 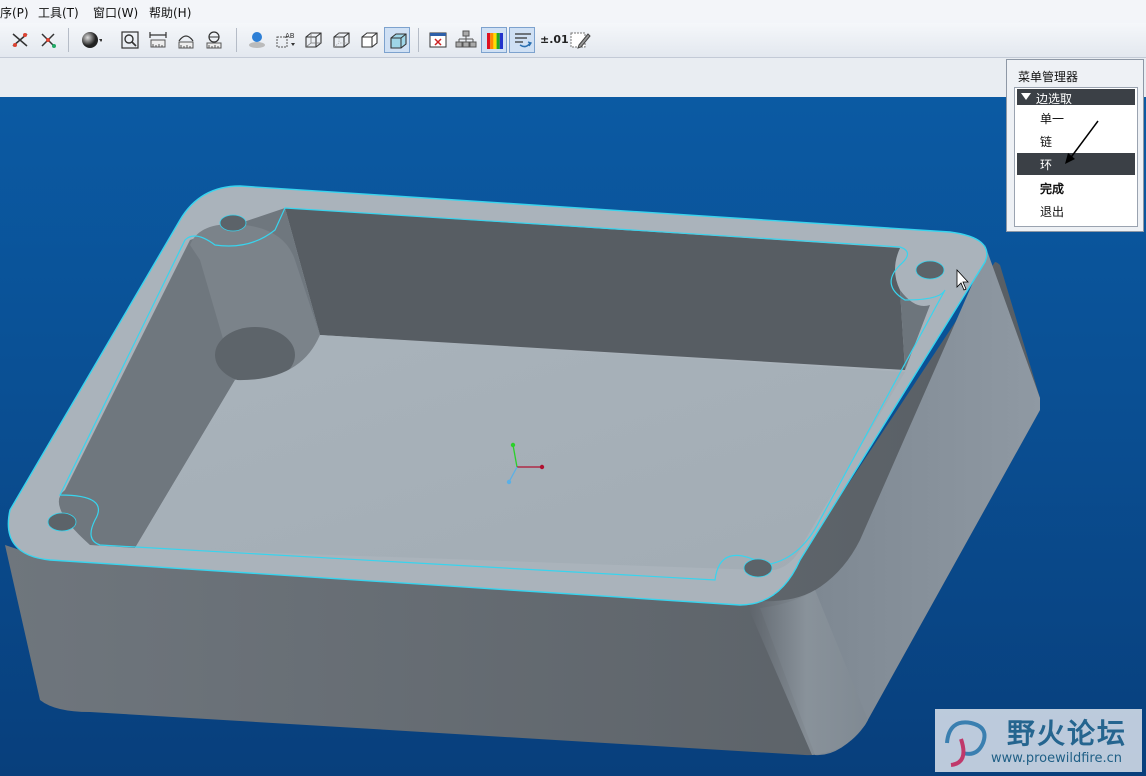 I want to click on hidden-line-icon, so click(x=341, y=40).